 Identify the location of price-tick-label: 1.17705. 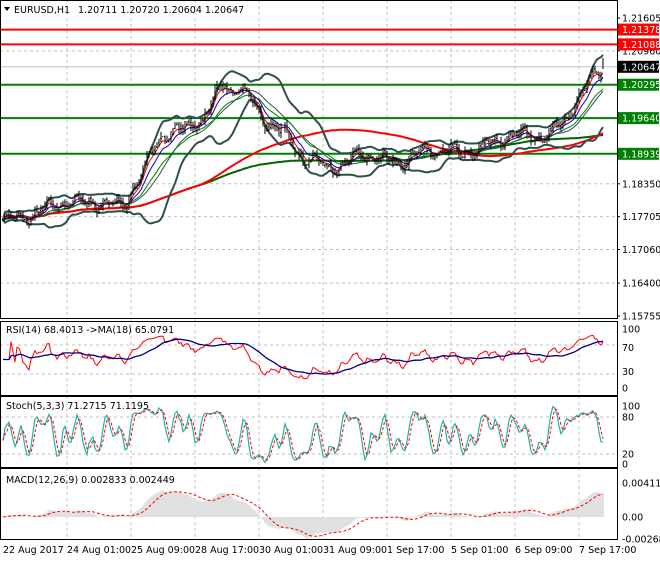
(641, 217).